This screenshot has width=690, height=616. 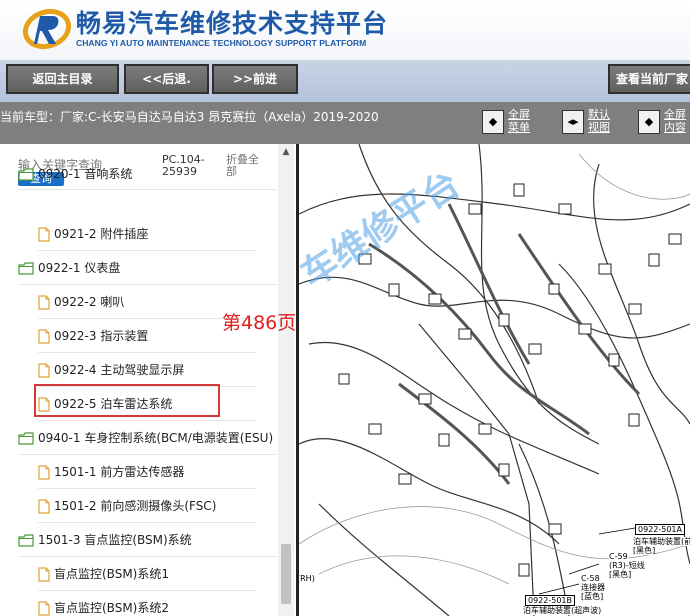 I want to click on tree-folder-item: 0940-1 车身控制系统(BCM/电源装置(ESU), so click(x=147, y=438).